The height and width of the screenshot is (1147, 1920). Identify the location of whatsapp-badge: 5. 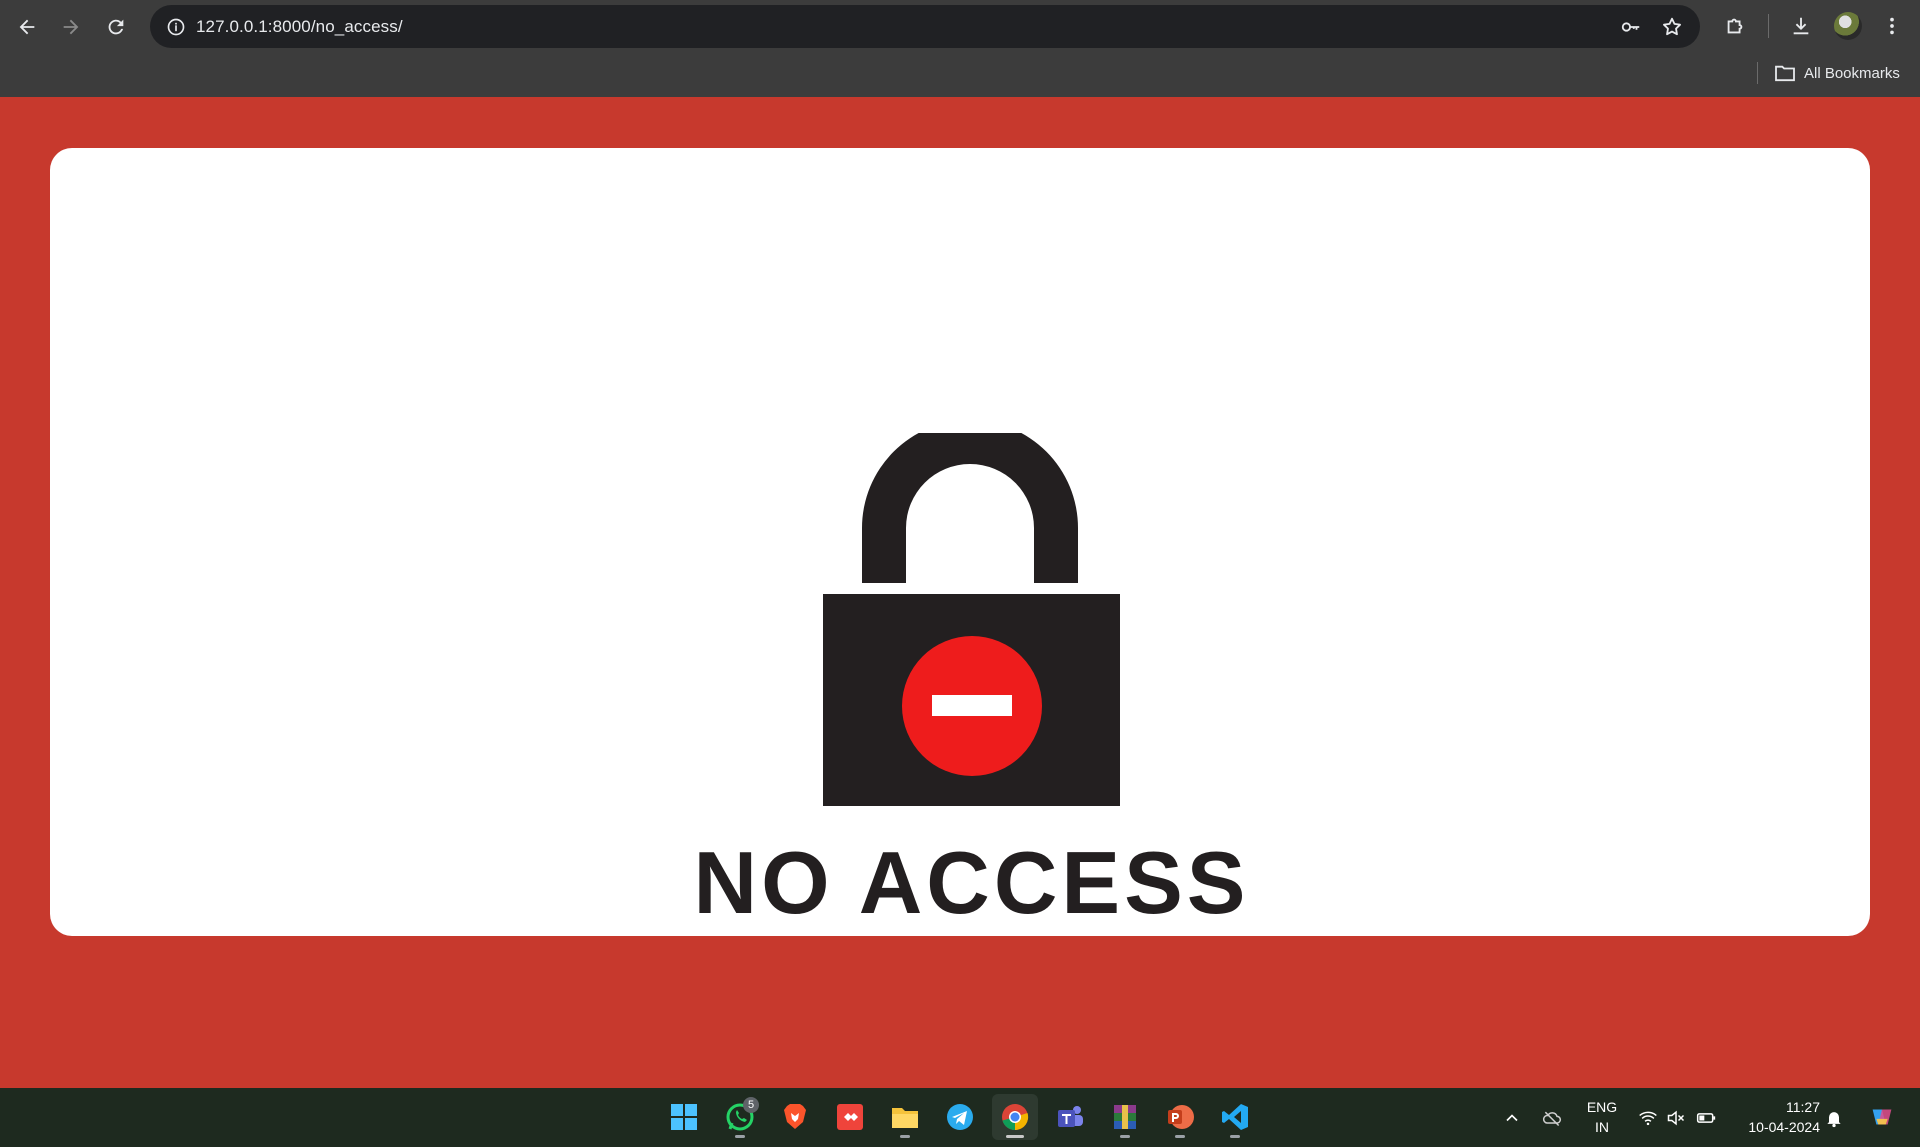
(751, 1105).